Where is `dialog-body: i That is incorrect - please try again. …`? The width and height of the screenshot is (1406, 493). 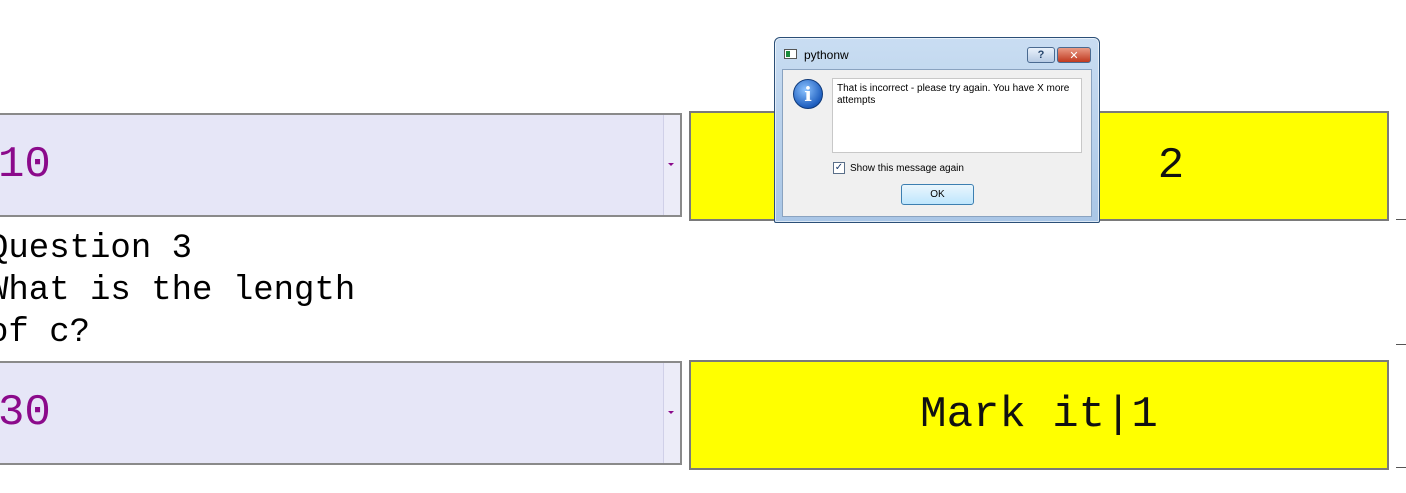 dialog-body: i That is incorrect - please try again. … is located at coordinates (937, 143).